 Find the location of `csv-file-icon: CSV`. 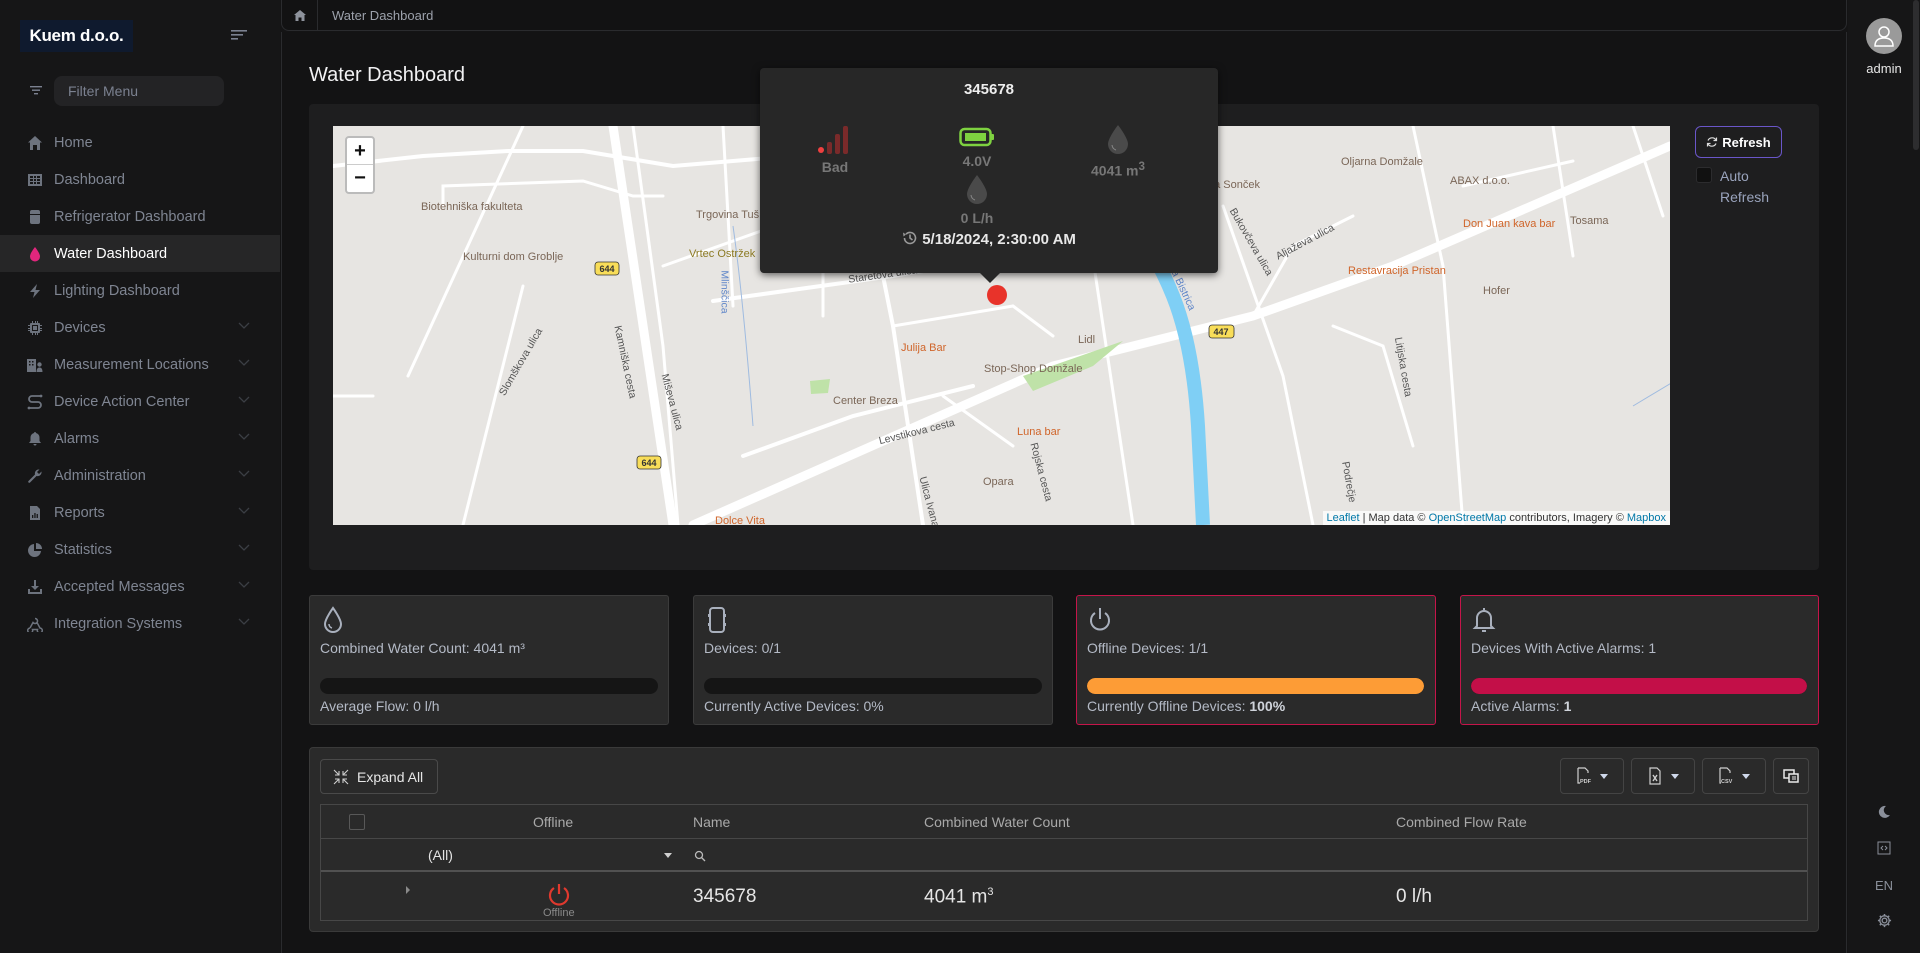

csv-file-icon: CSV is located at coordinates (1726, 776).